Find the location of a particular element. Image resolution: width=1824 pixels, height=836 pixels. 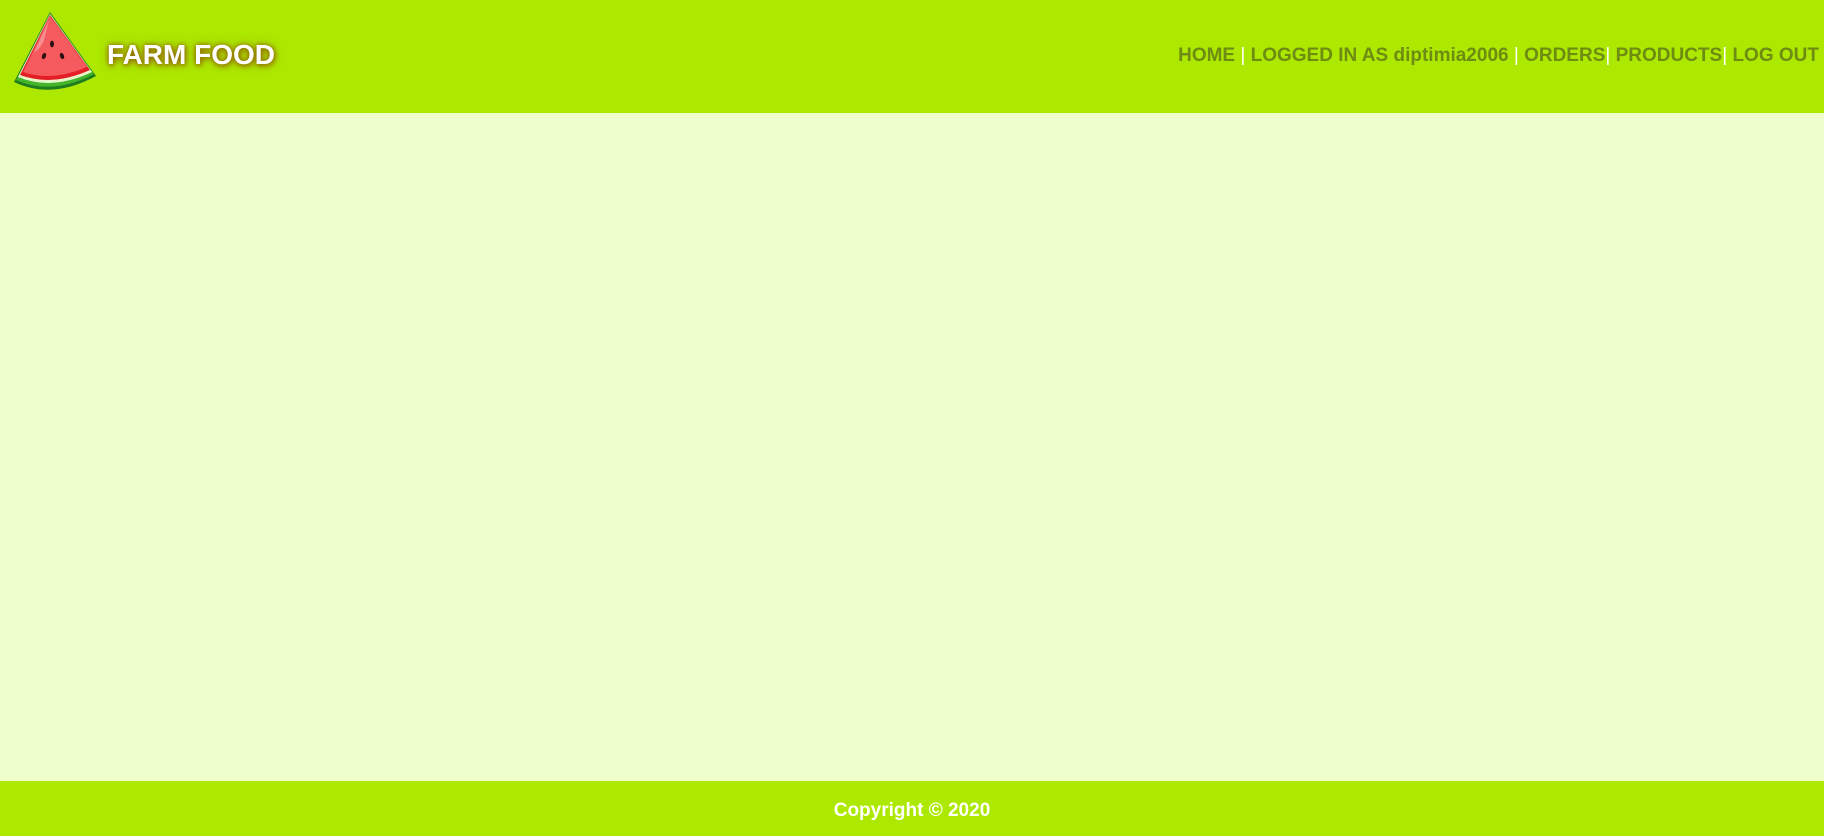

watermelon-slice-icon is located at coordinates (55, 51).